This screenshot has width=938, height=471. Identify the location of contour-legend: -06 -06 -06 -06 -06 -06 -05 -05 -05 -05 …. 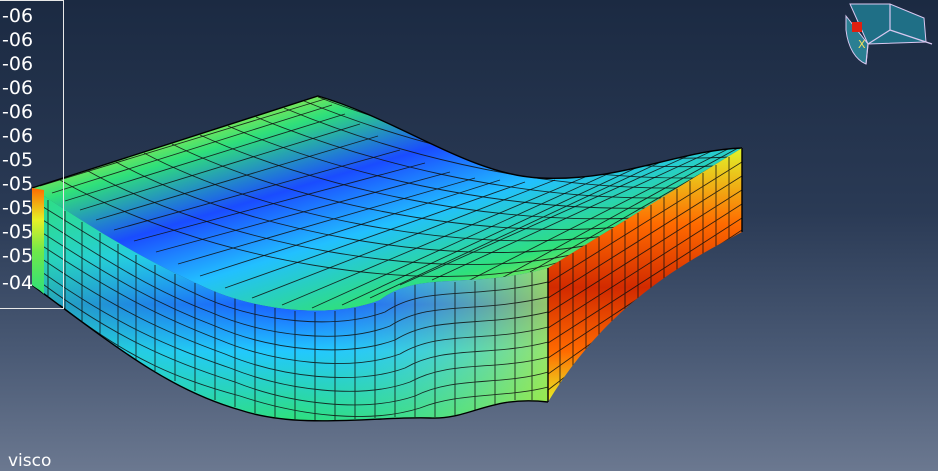
(32, 154).